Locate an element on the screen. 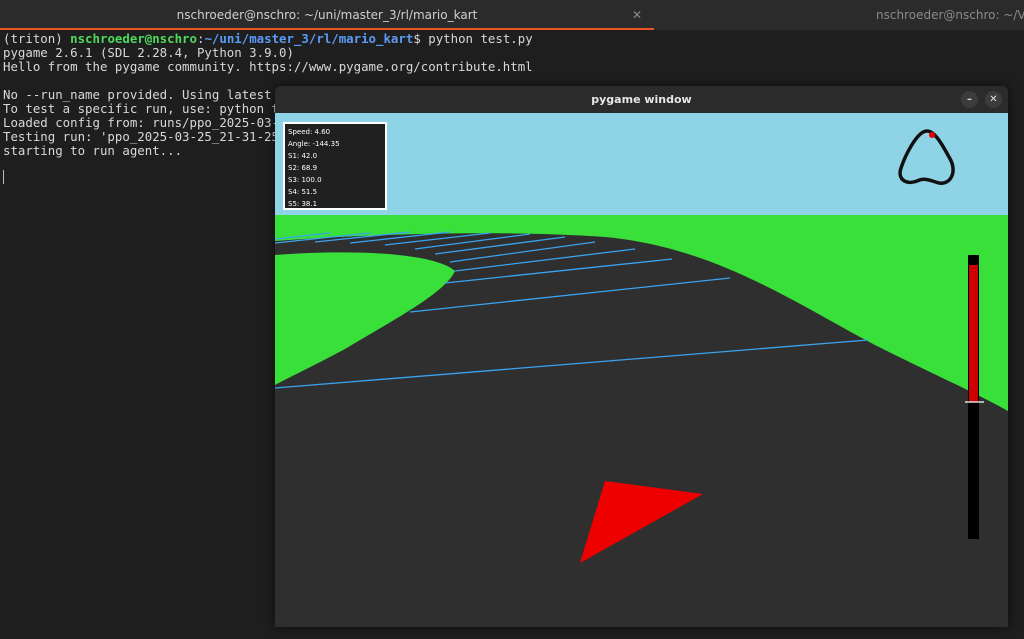  prompt-path: ~/uni/master_3/rl/mario_kart is located at coordinates (309, 38).